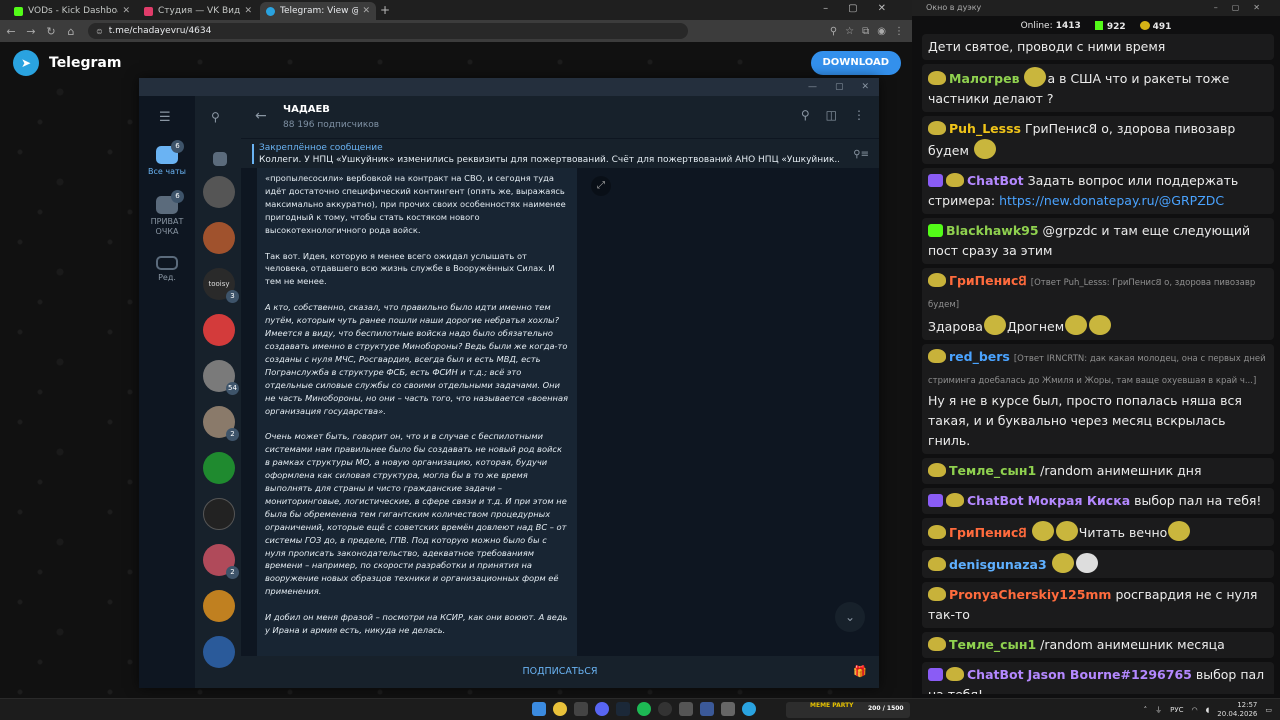 The height and width of the screenshot is (720, 1280). I want to click on tab-kick-dashboard: VODs - Kick Dashboard ✕, so click(72, 11).